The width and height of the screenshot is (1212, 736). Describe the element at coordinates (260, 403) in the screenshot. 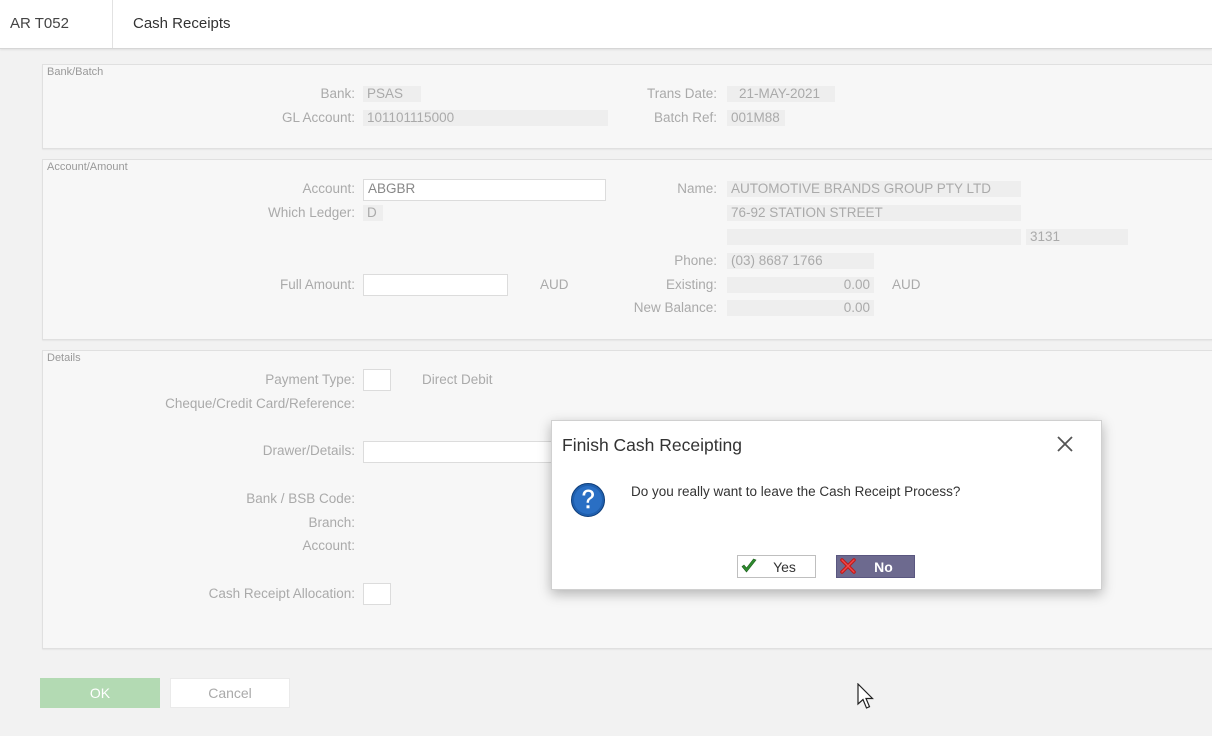

I see `cheque-reference-label: Cheque/Credit Card/Reference:` at that location.